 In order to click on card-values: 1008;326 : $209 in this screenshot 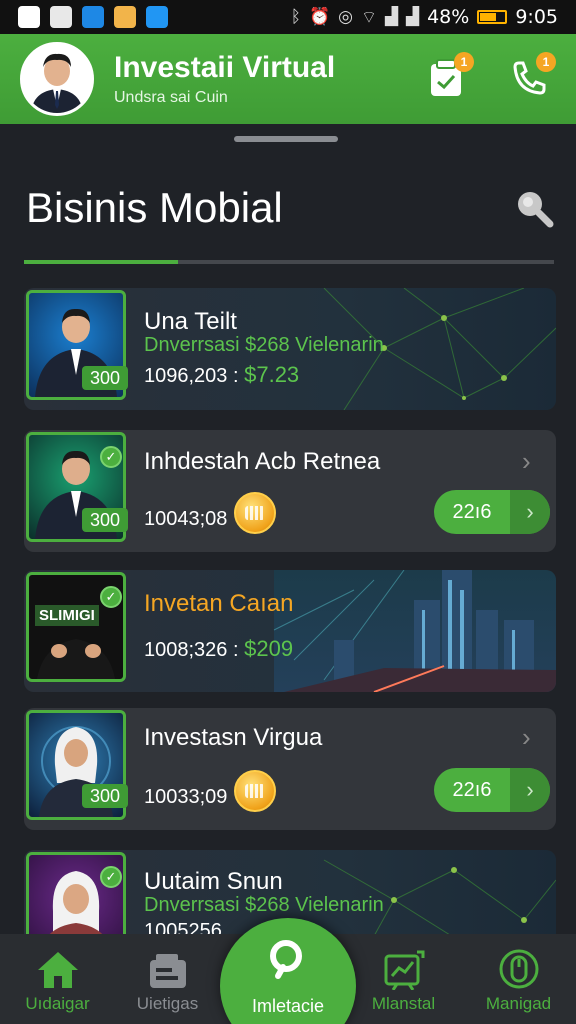, I will do `click(218, 649)`.